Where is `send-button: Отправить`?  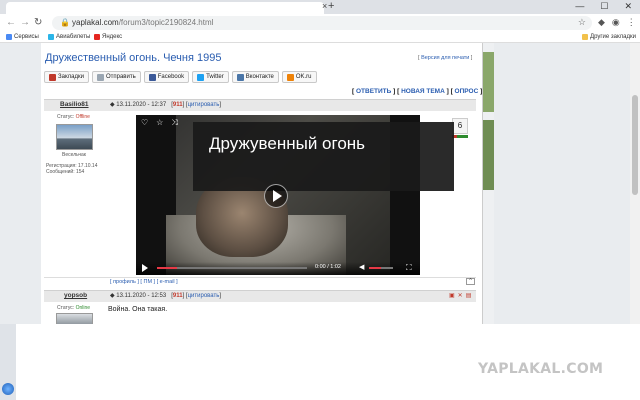 send-button: Отправить is located at coordinates (116, 77).